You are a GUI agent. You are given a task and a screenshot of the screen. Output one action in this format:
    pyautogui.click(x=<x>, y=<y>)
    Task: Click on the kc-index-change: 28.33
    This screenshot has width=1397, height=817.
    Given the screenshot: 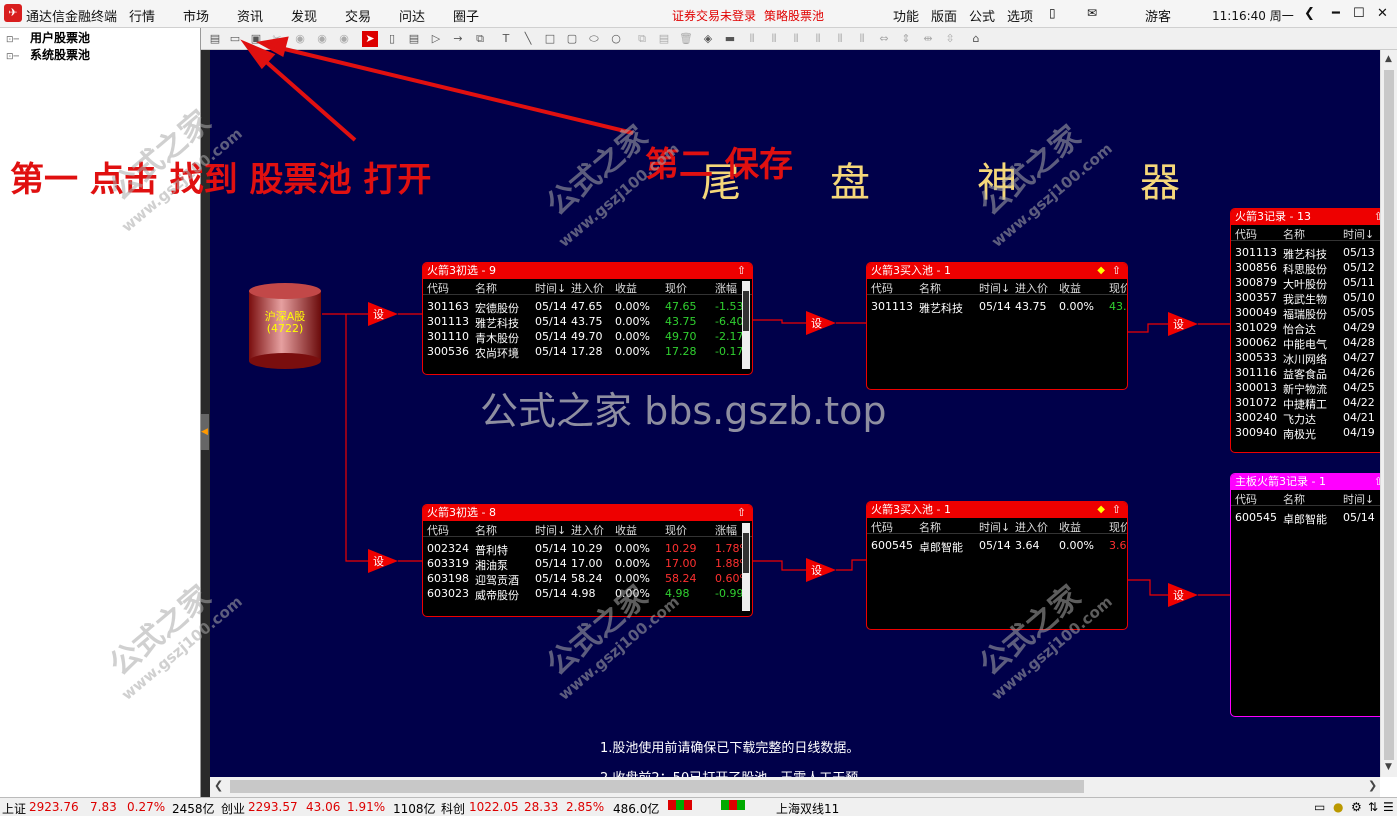 What is the action you would take?
    pyautogui.click(x=541, y=807)
    